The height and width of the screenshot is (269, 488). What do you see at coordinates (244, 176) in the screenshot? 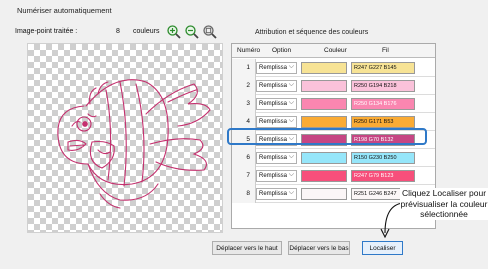
I see `row-number: 7` at bounding box center [244, 176].